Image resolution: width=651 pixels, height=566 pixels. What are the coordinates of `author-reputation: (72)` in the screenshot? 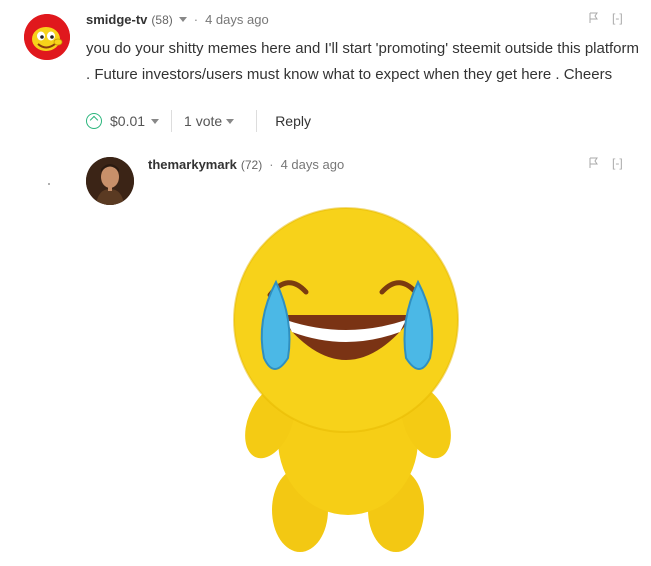 It's located at (251, 164).